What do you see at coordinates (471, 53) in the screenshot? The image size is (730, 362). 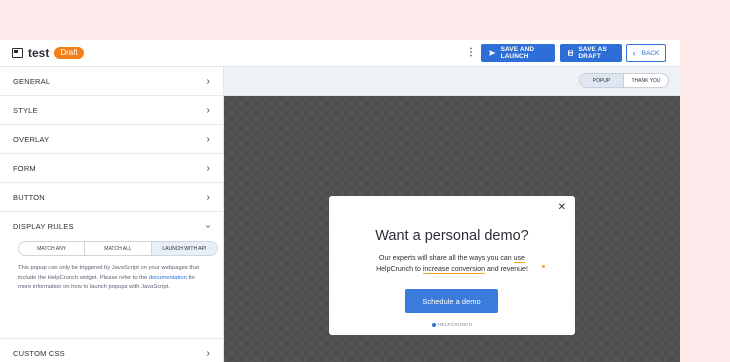 I see `more-options-icon: ⋮` at bounding box center [471, 53].